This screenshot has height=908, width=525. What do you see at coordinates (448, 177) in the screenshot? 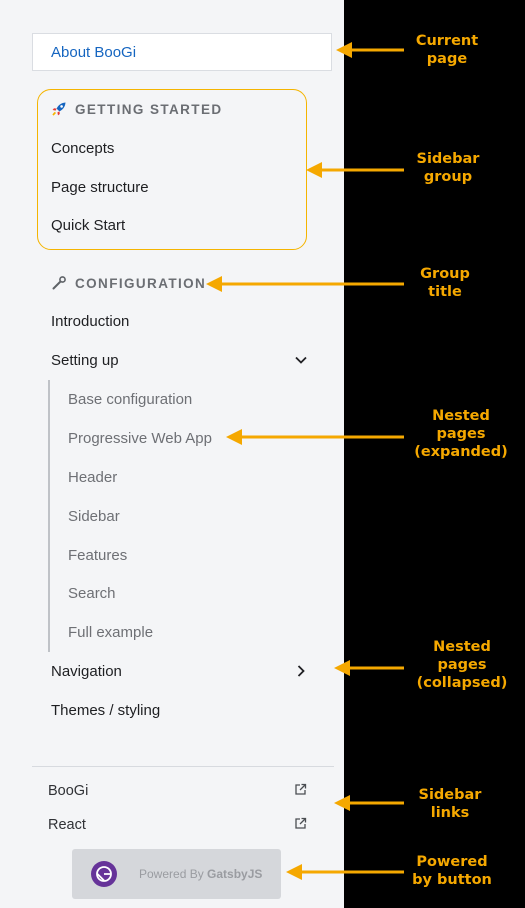
I see `callout-line: group` at bounding box center [448, 177].